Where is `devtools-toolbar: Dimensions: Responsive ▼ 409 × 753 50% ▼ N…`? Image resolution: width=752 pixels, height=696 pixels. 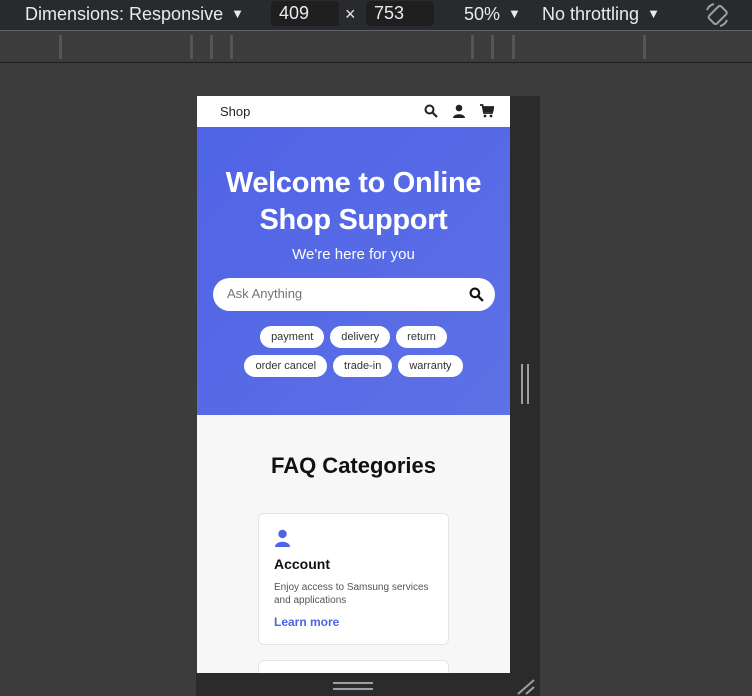 devtools-toolbar: Dimensions: Responsive ▼ 409 × 753 50% ▼ N… is located at coordinates (376, 15).